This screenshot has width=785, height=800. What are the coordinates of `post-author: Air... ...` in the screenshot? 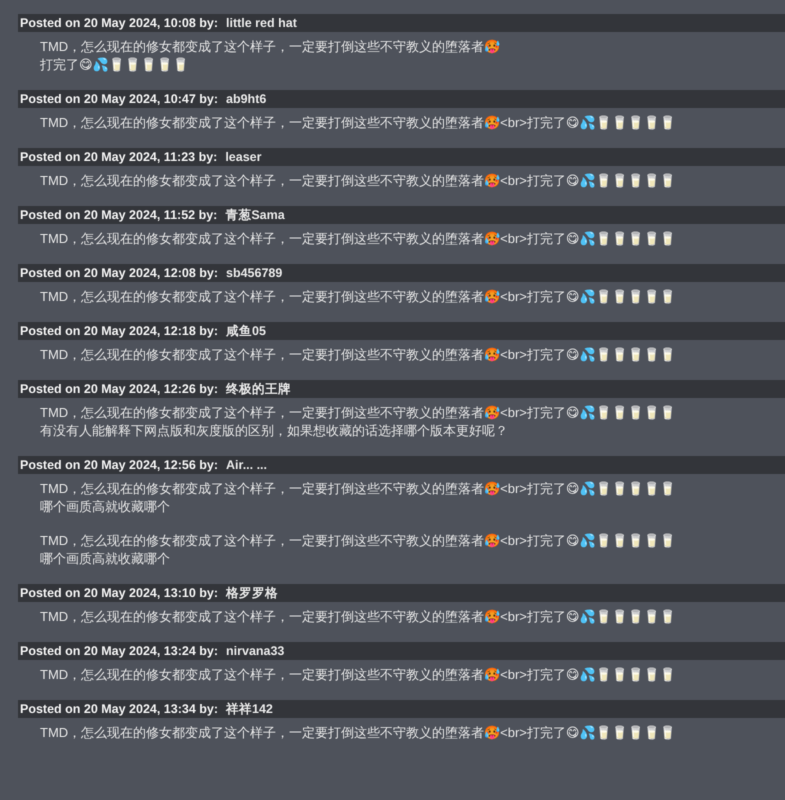 It's located at (247, 465).